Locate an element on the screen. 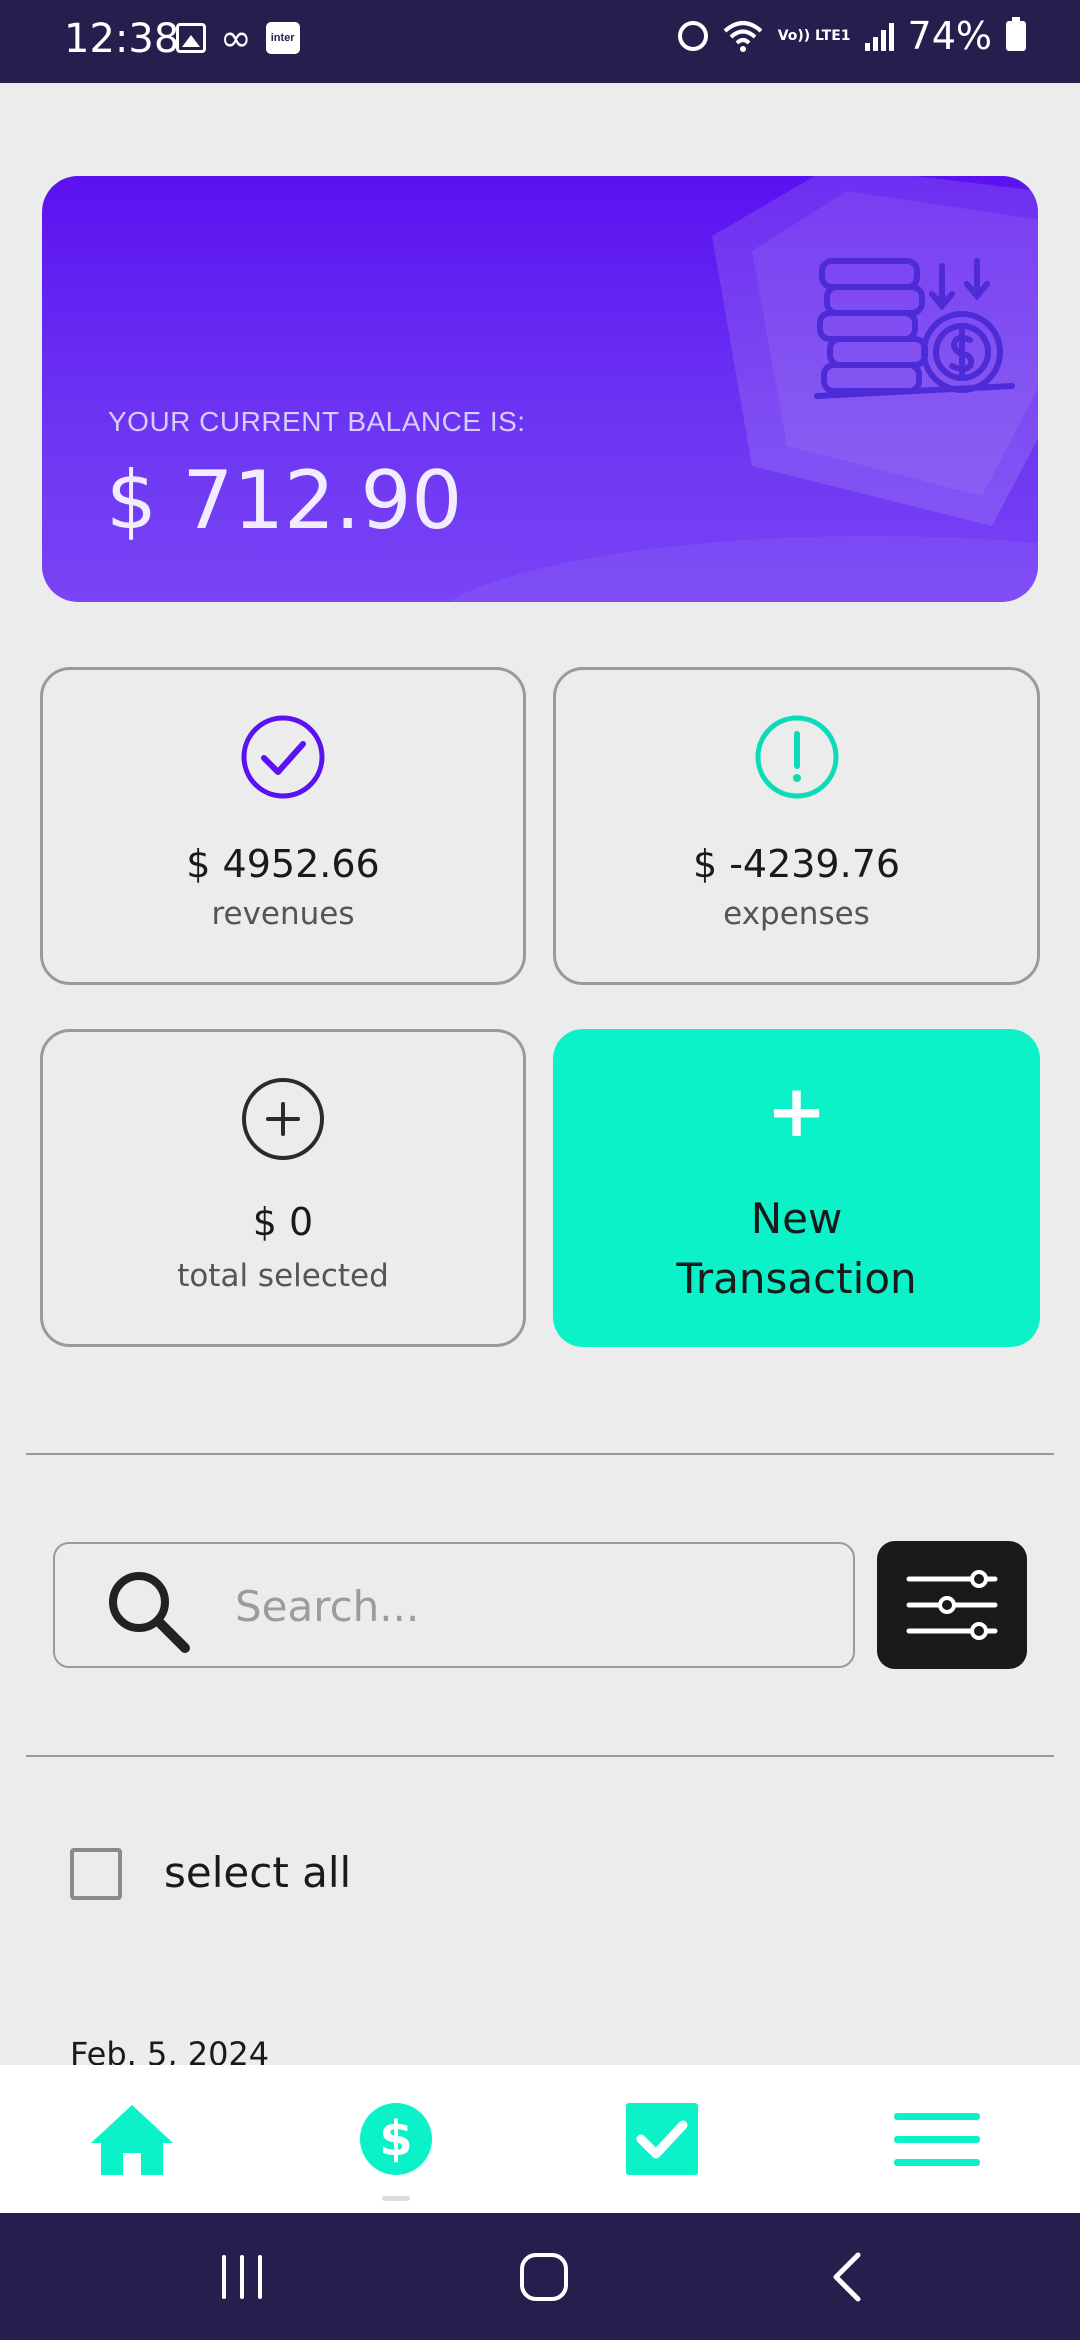 This screenshot has height=2340, width=1080. status-time: 12:38 is located at coordinates (122, 39).